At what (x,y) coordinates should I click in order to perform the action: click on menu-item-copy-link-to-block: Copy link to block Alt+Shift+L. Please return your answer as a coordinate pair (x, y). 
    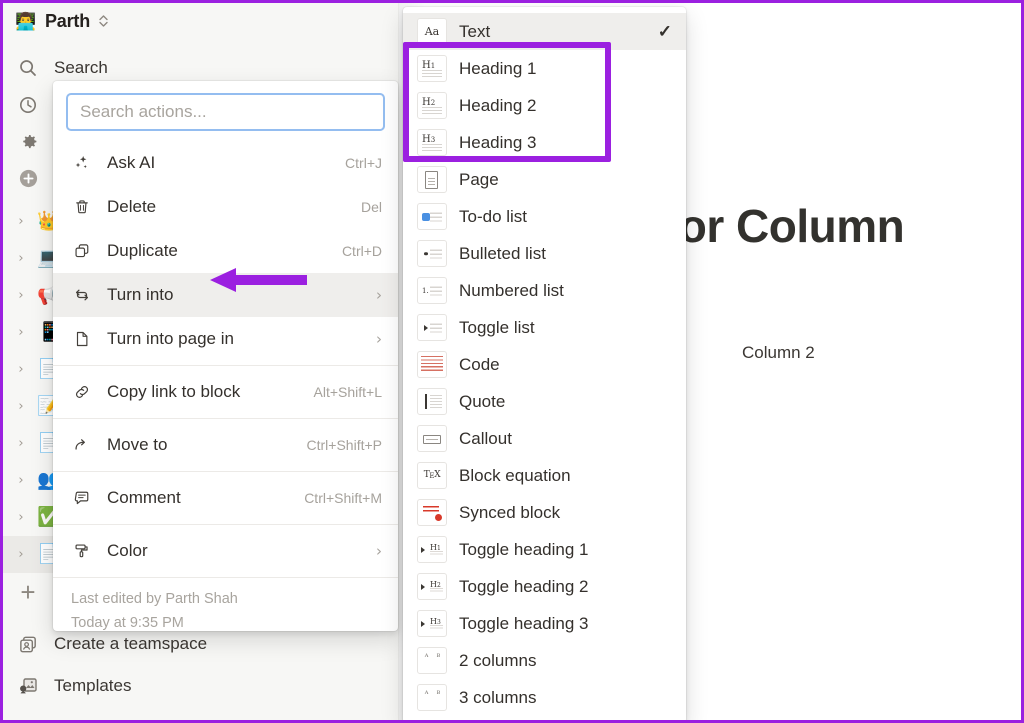
    Looking at the image, I should click on (225, 392).